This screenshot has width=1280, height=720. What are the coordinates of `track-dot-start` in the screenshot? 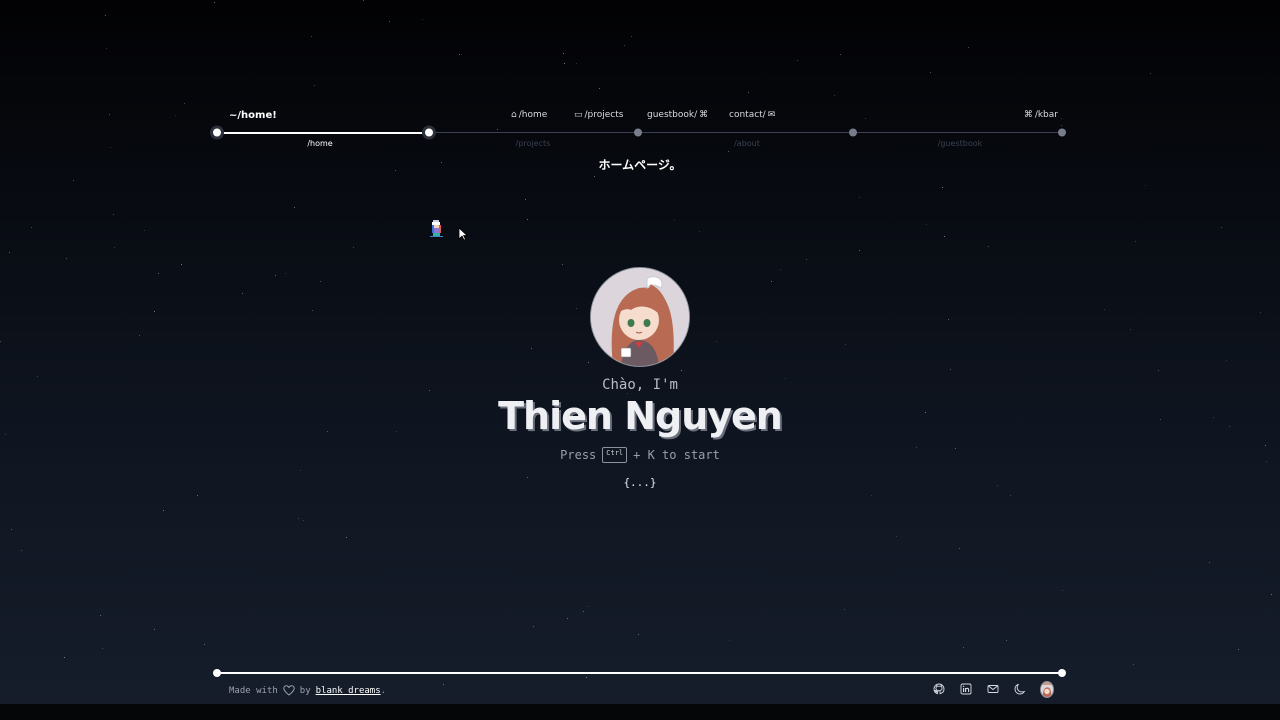 It's located at (217, 132).